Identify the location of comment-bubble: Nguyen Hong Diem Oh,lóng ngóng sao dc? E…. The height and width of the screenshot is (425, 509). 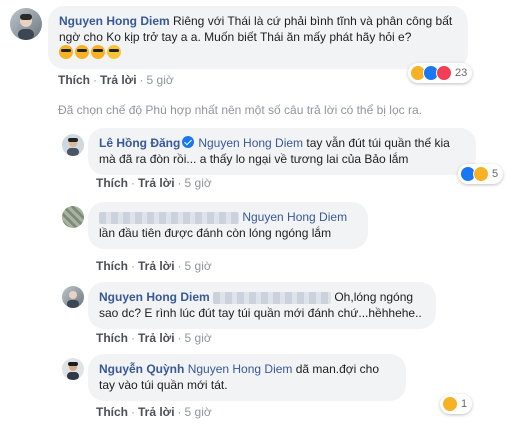
(262, 305).